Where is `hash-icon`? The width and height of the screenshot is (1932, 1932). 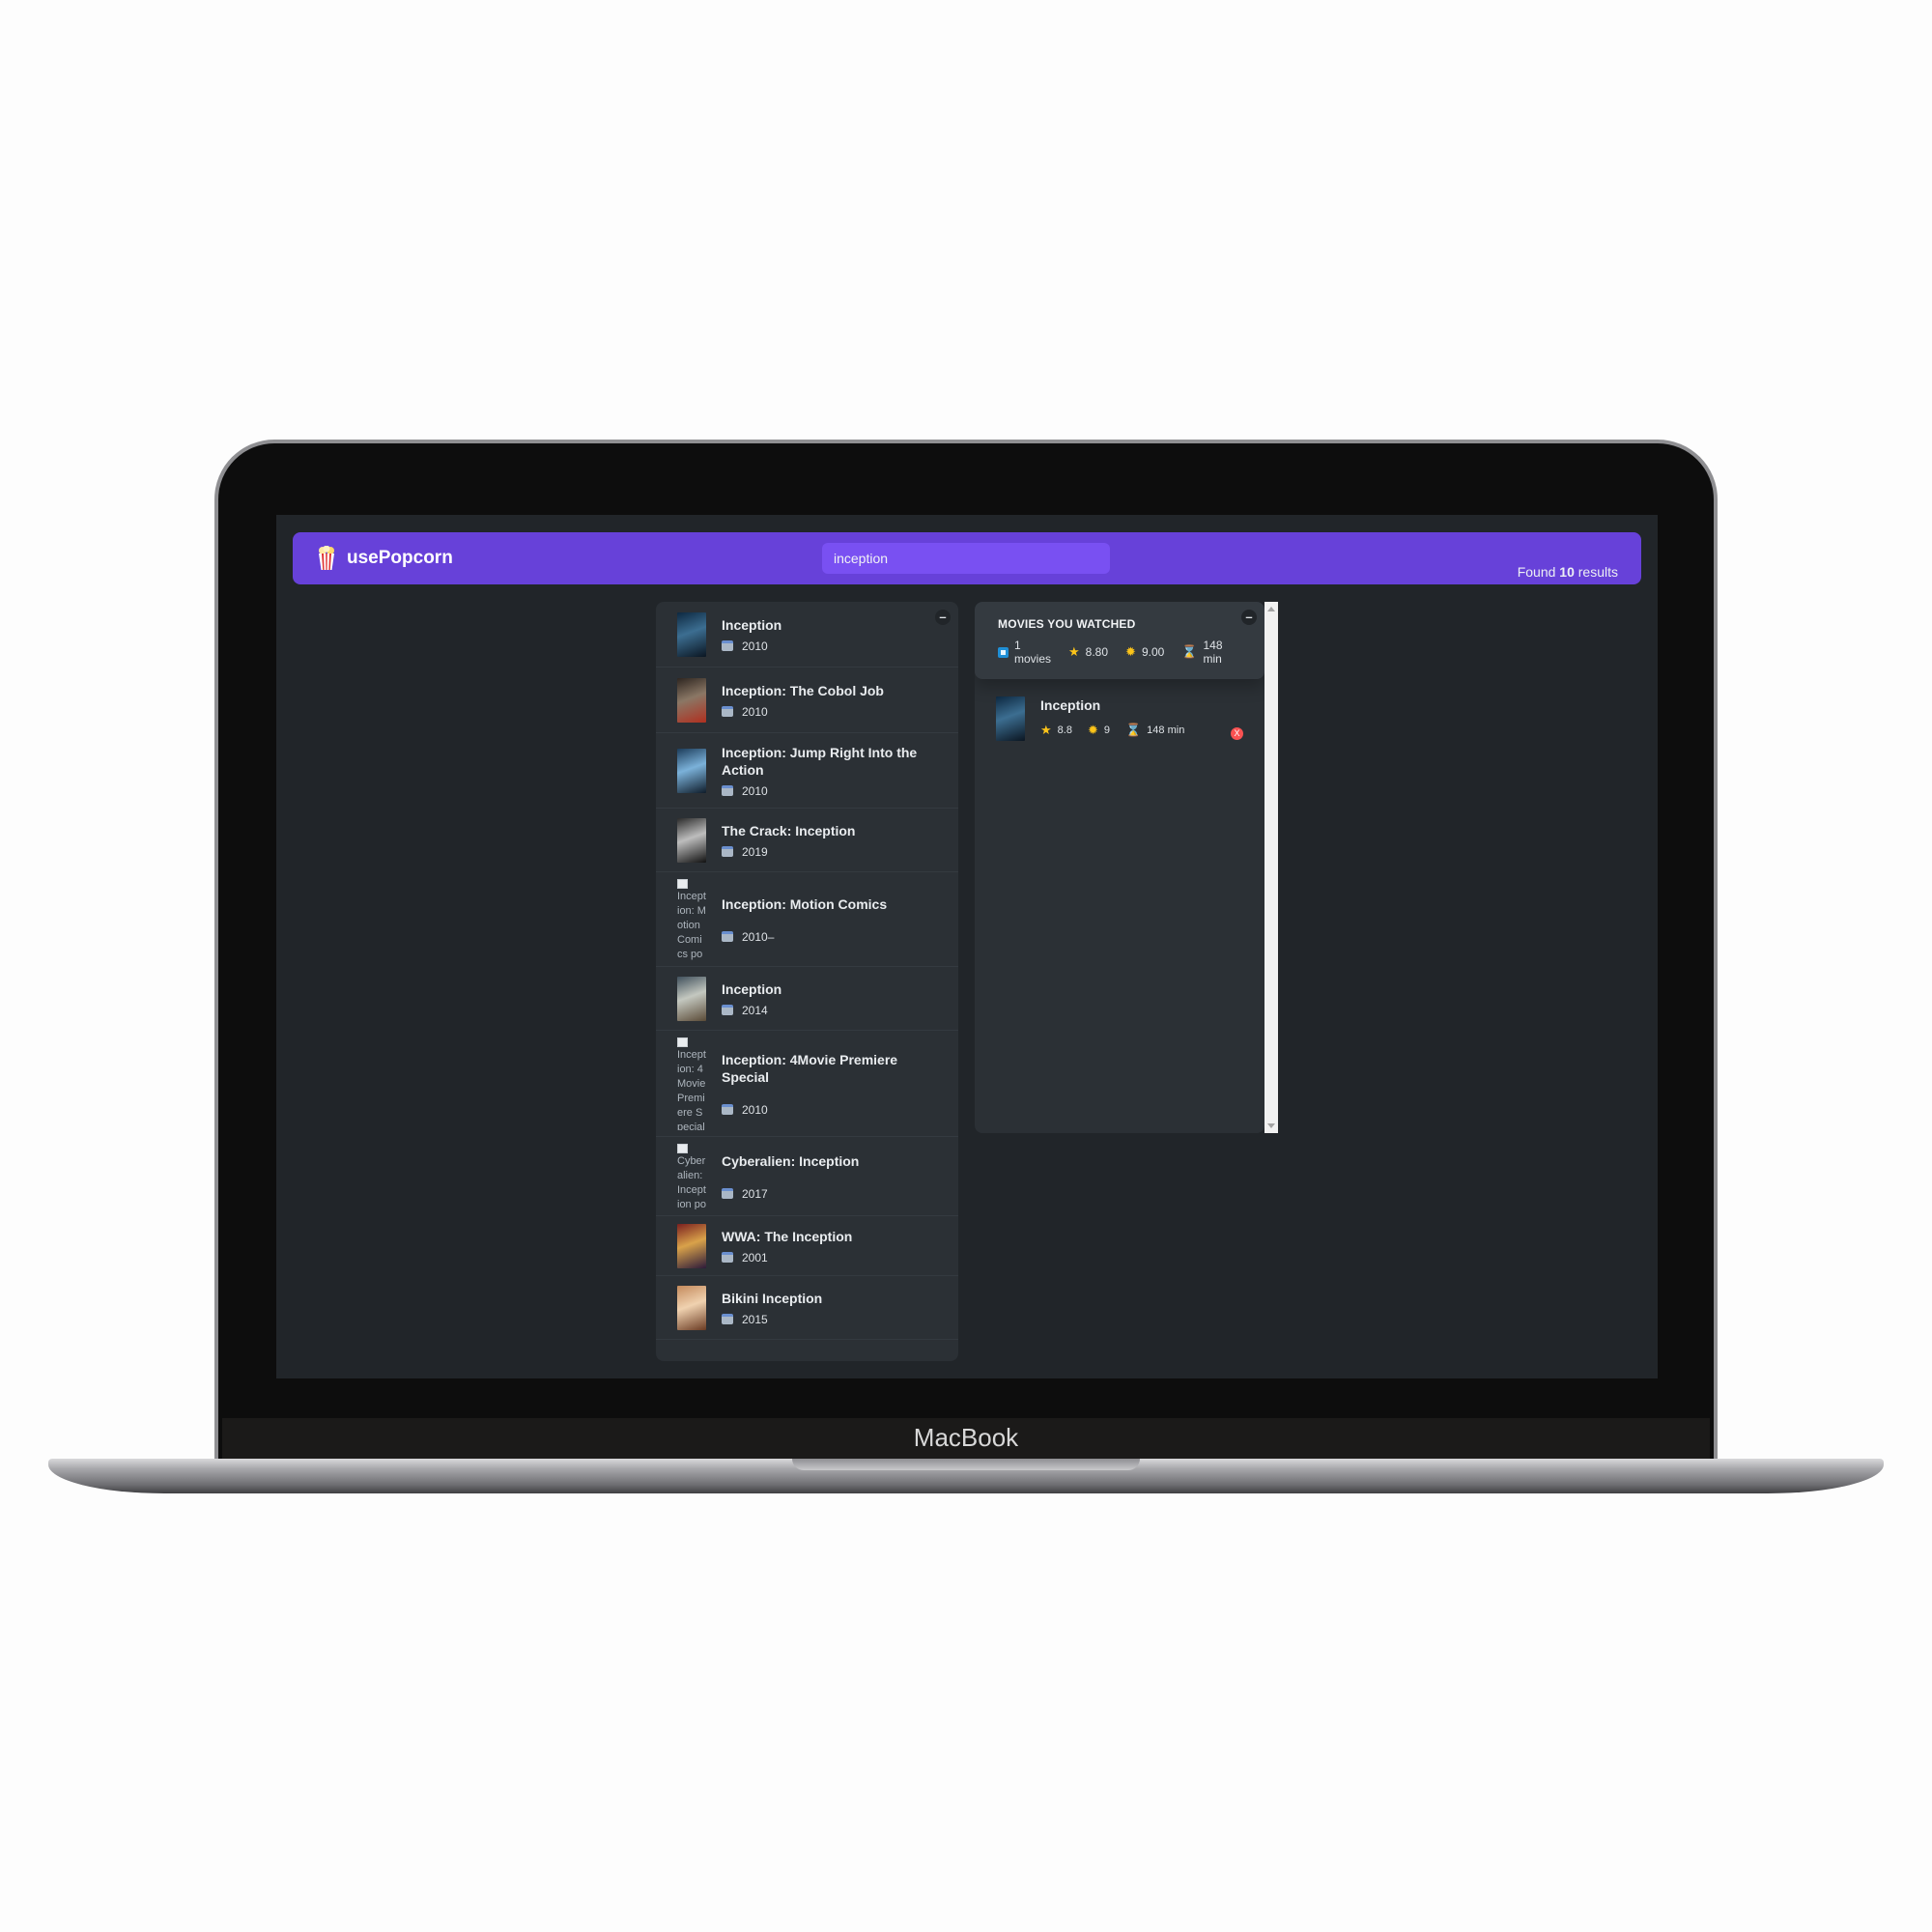
hash-icon is located at coordinates (1003, 652).